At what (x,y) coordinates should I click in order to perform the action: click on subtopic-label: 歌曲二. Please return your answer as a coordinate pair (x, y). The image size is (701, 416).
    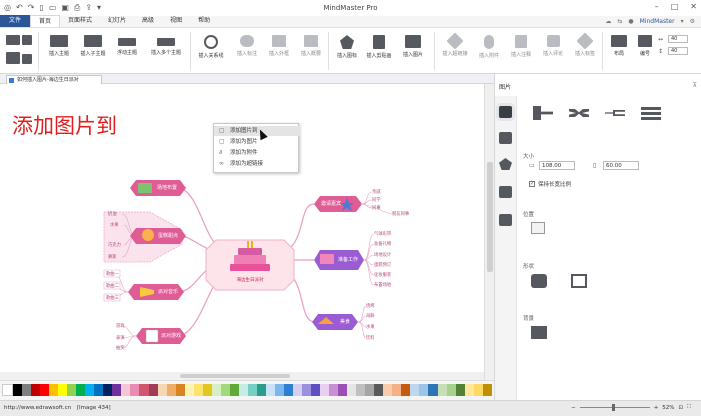
    Looking at the image, I should click on (112, 286).